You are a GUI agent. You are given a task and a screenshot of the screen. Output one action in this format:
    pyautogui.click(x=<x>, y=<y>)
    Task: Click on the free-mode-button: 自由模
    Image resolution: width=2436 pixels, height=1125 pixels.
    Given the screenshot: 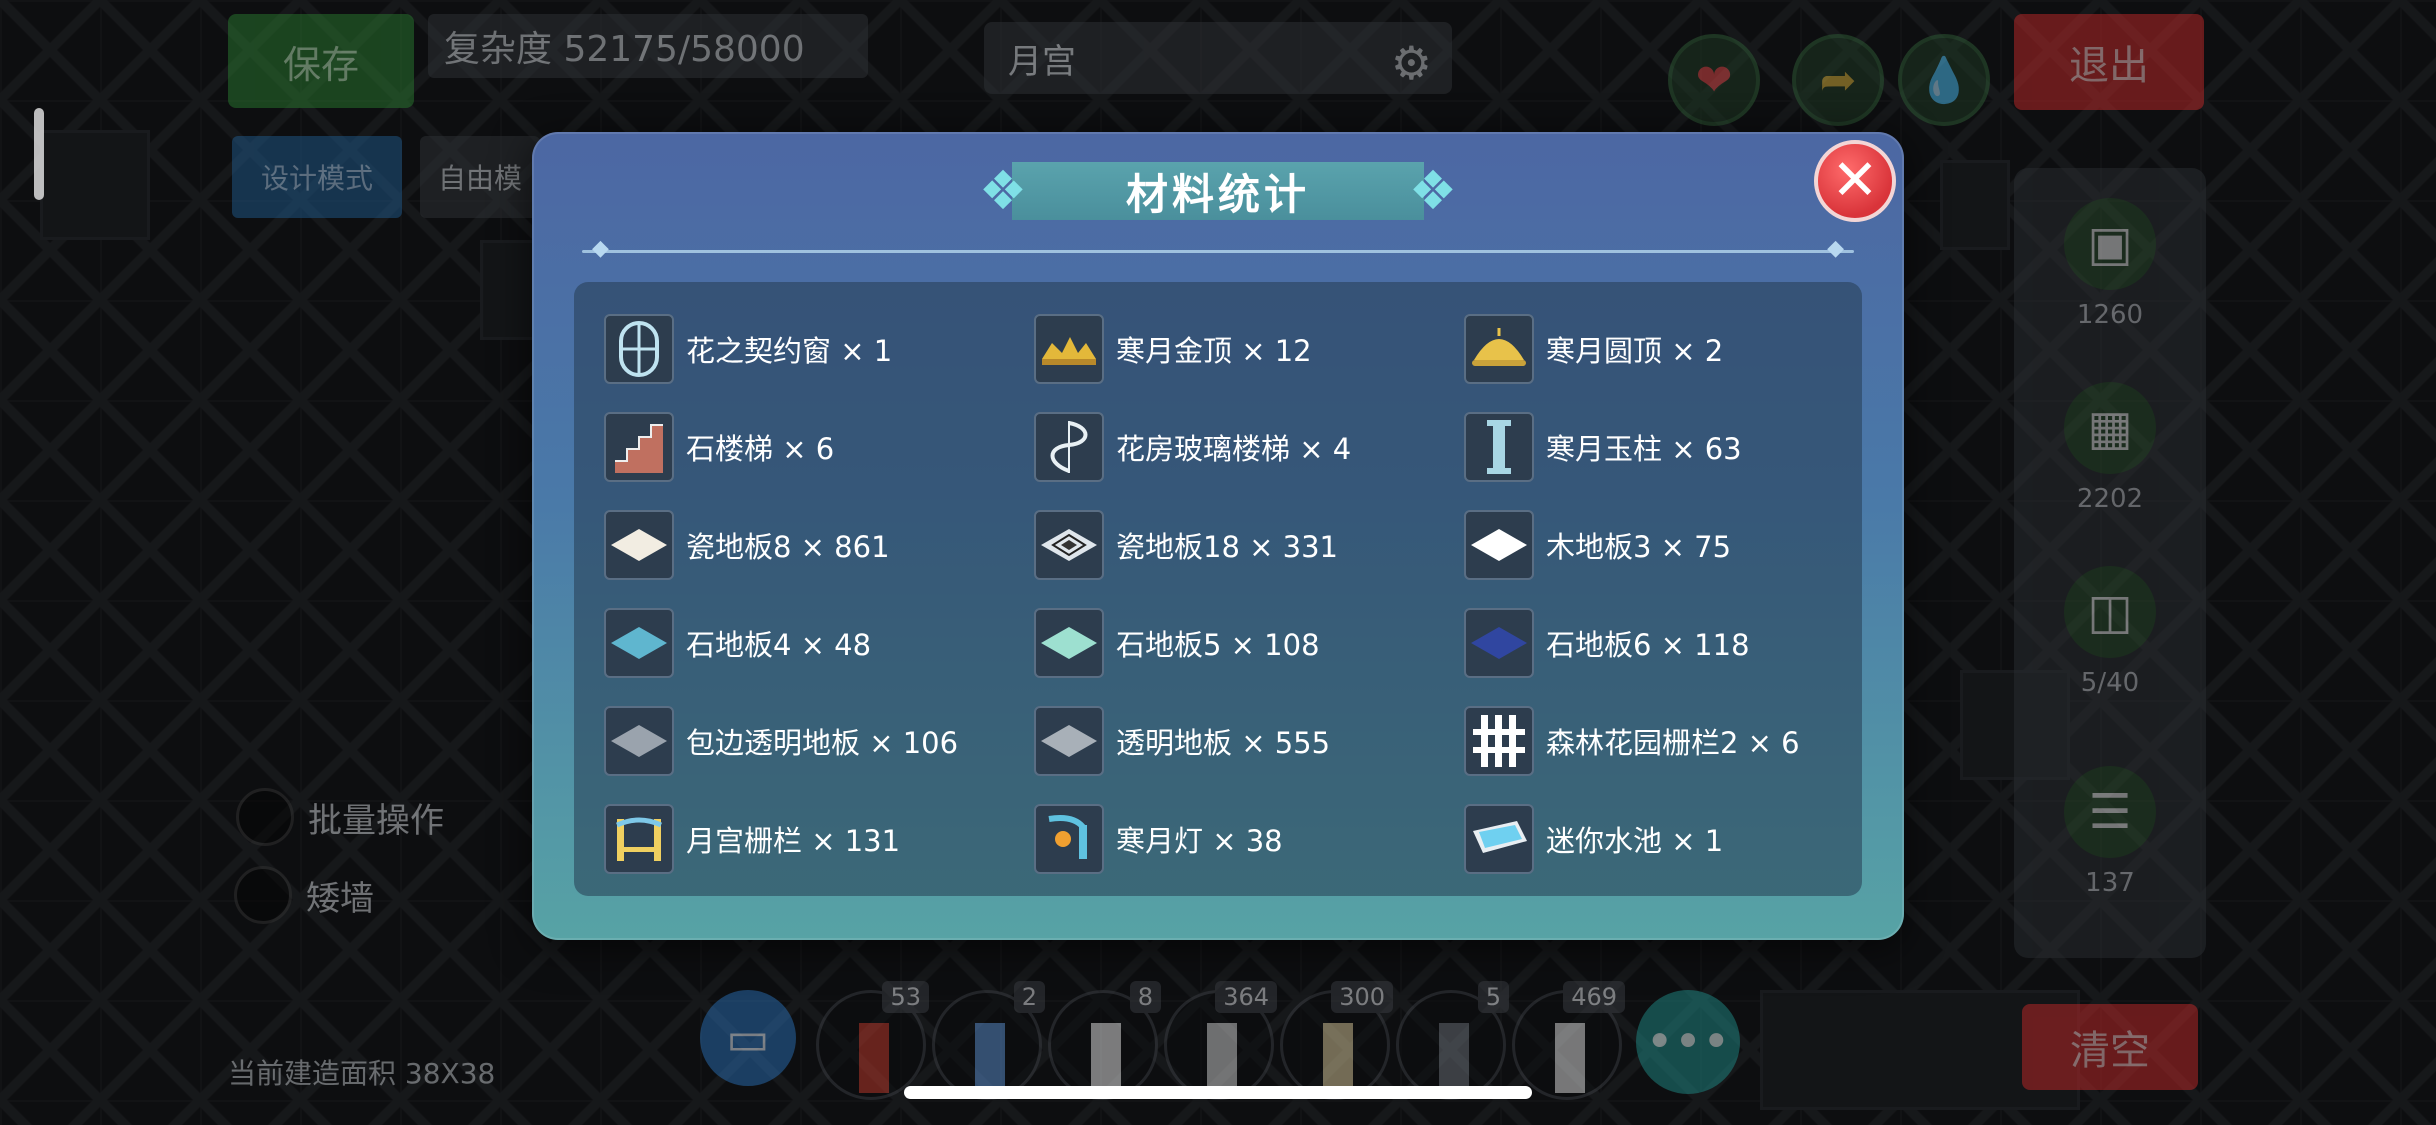 What is the action you would take?
    pyautogui.click(x=480, y=177)
    